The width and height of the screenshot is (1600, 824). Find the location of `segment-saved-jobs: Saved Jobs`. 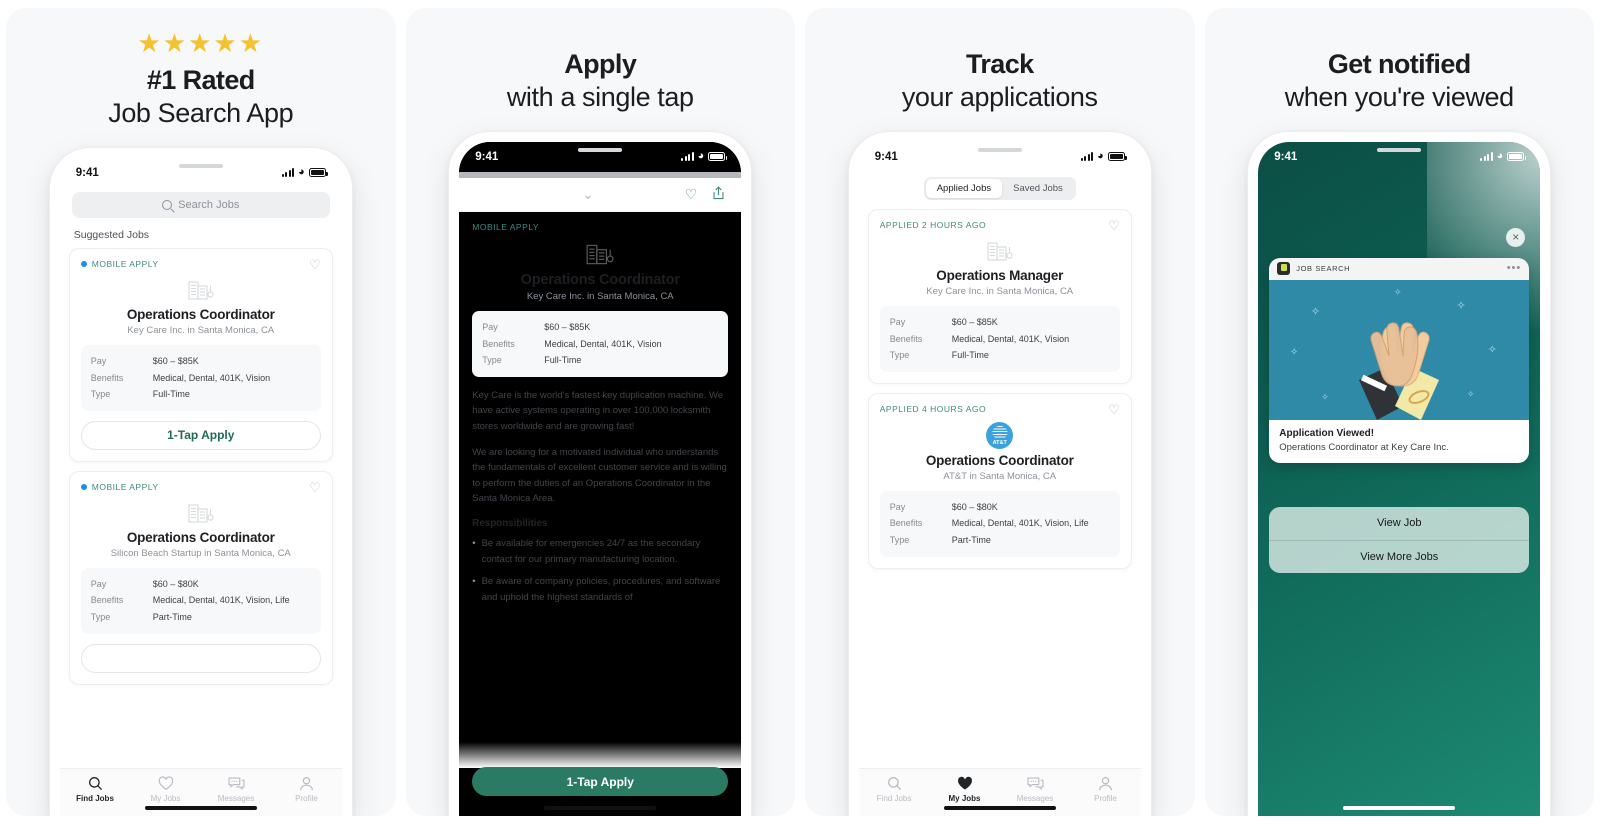

segment-saved-jobs: Saved Jobs is located at coordinates (1038, 188).